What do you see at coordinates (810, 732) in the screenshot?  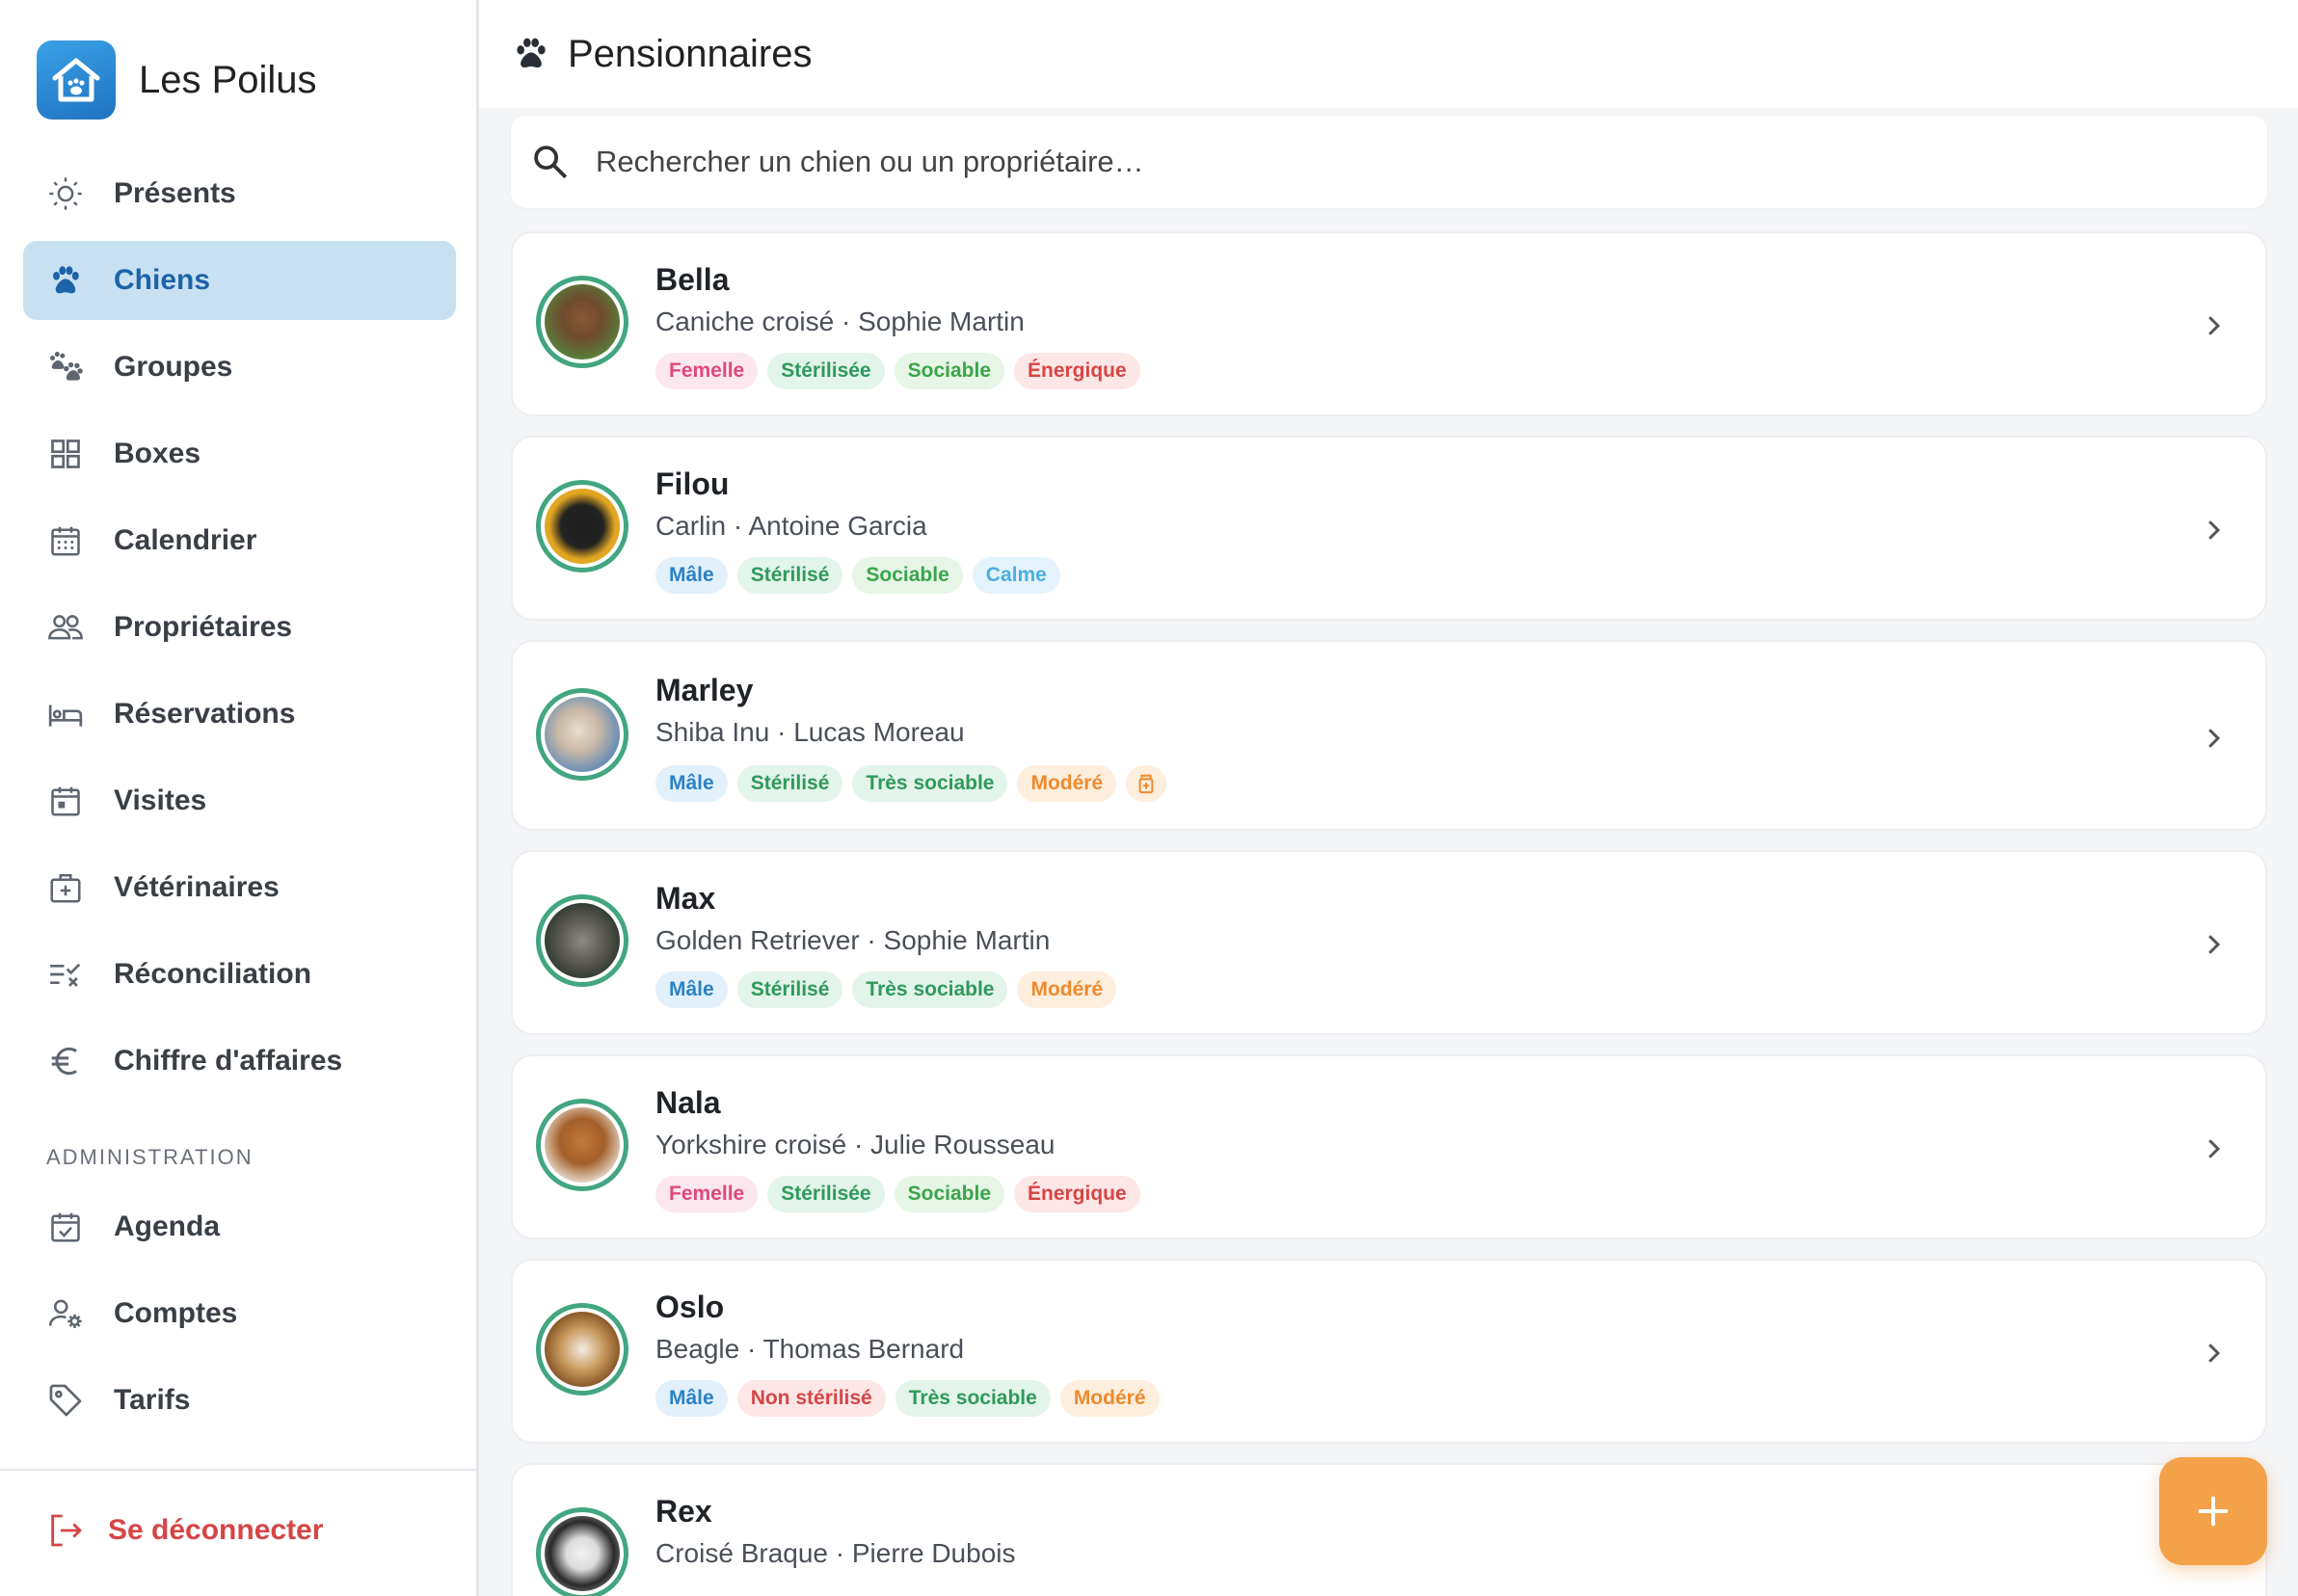 I see `dog-breed-owner: Shiba Inu · Lucas Moreau` at bounding box center [810, 732].